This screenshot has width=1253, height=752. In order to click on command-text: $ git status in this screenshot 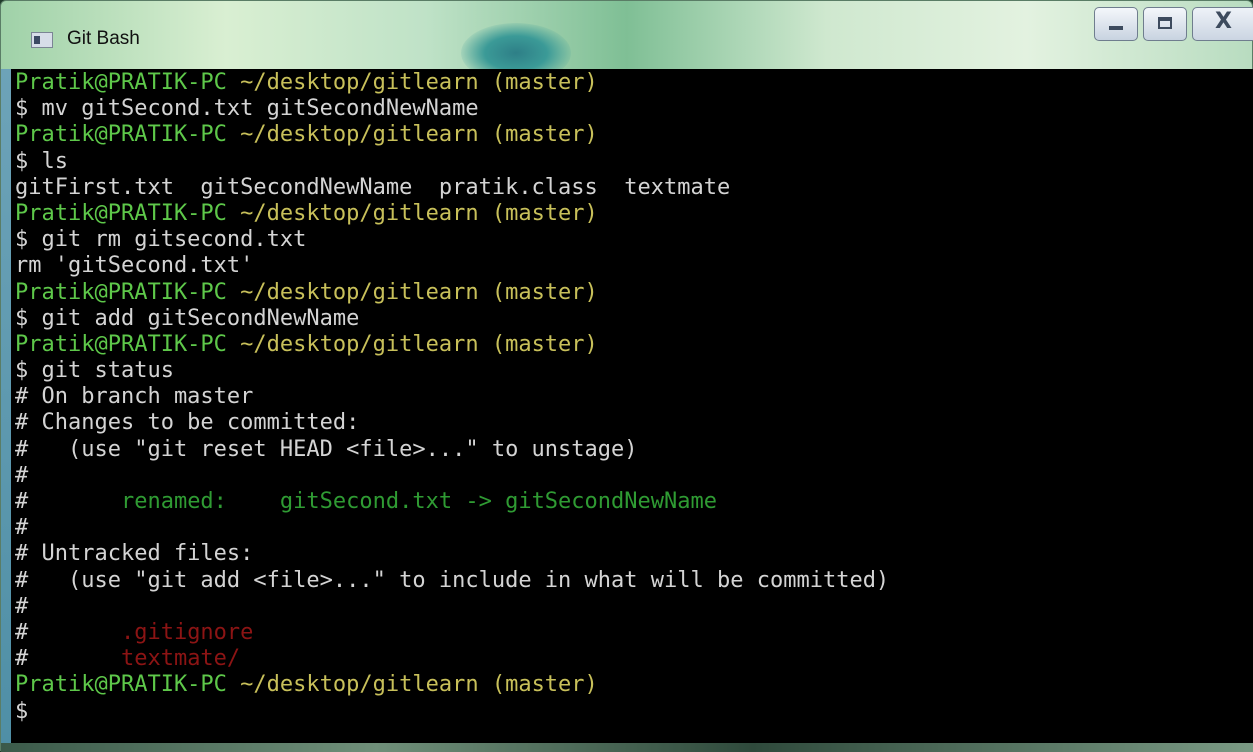, I will do `click(94, 371)`.